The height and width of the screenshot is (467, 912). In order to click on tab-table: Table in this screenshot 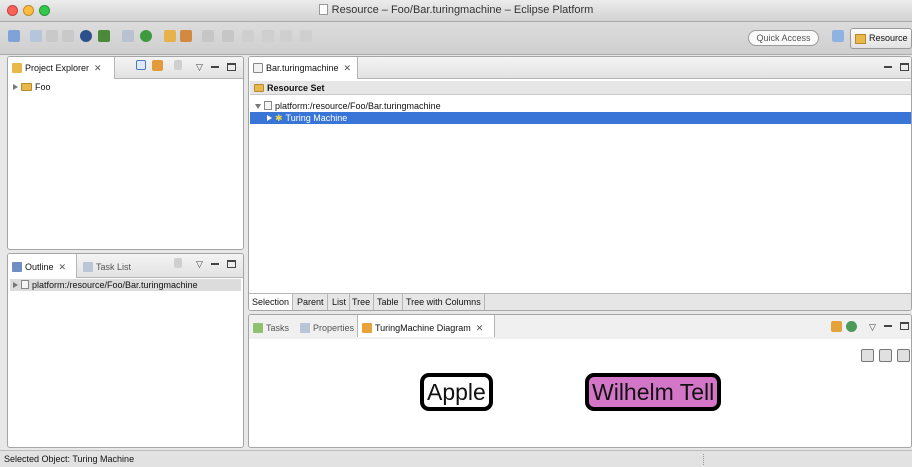, I will do `click(388, 302)`.